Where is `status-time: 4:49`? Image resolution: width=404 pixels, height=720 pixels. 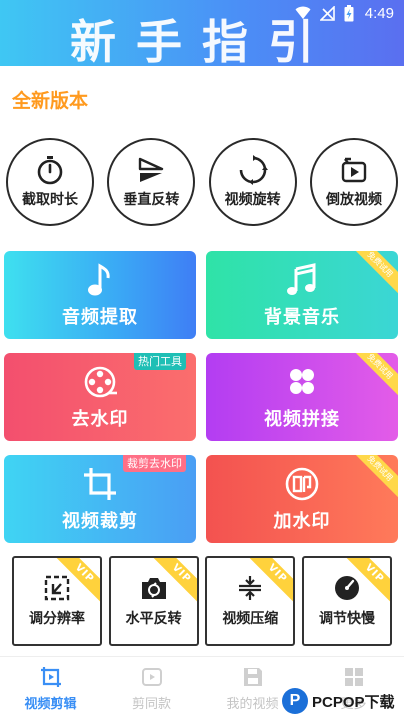 status-time: 4:49 is located at coordinates (379, 13).